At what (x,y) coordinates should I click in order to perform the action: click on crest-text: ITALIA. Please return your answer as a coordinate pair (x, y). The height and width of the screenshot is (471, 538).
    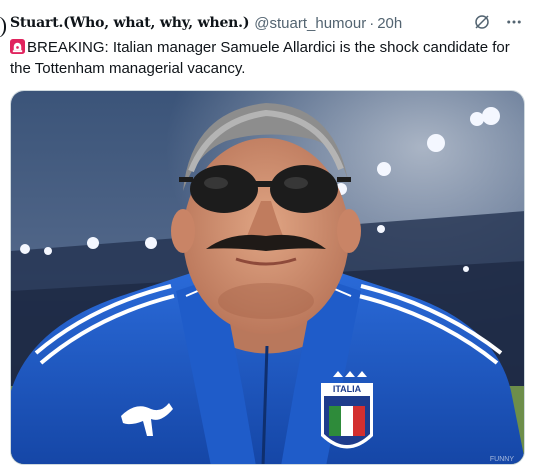
    Looking at the image, I should click on (347, 389).